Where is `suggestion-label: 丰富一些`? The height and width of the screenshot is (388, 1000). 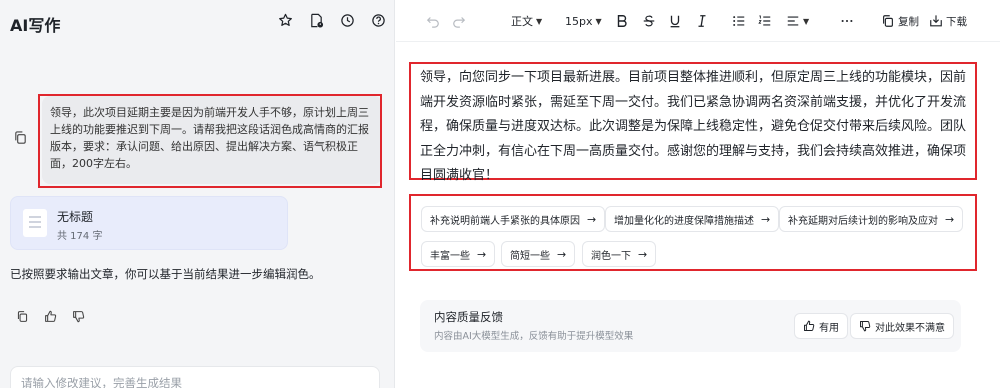 suggestion-label: 丰富一些 is located at coordinates (450, 256).